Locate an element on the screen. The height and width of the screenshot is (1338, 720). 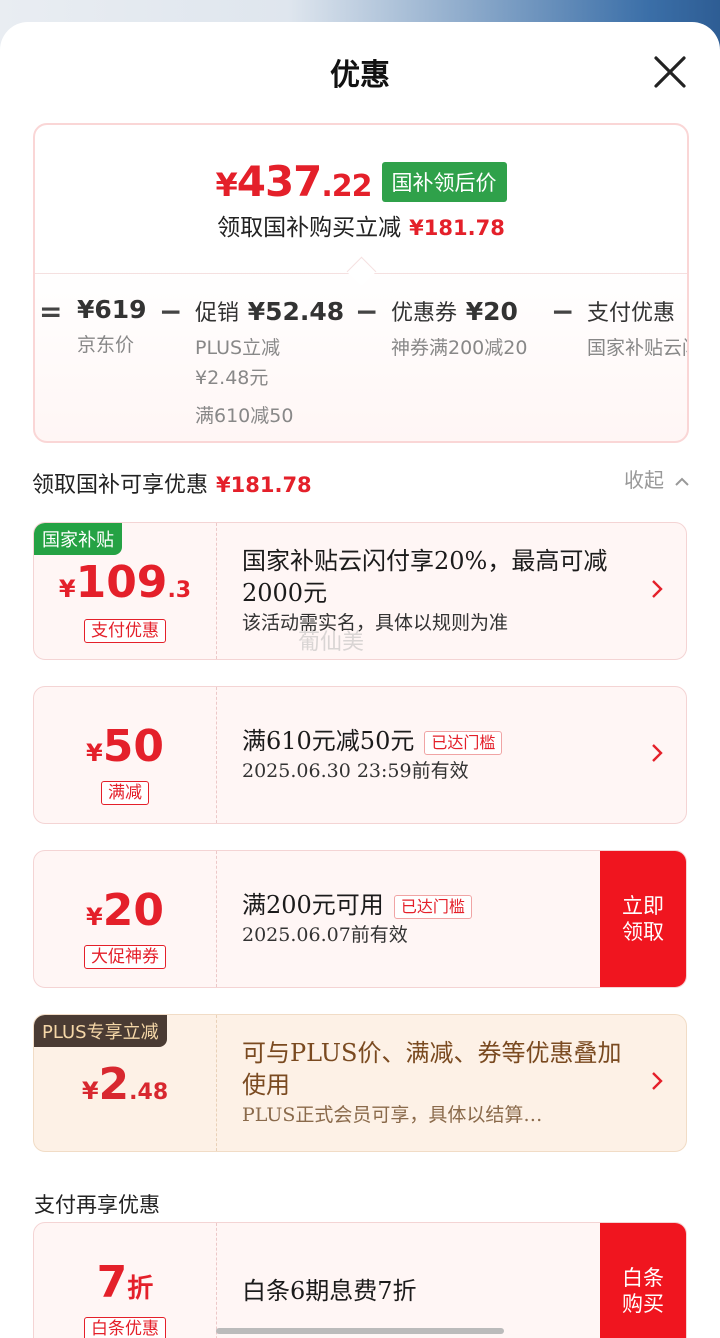
discount-amount: ¥109.3 is located at coordinates (125, 582).